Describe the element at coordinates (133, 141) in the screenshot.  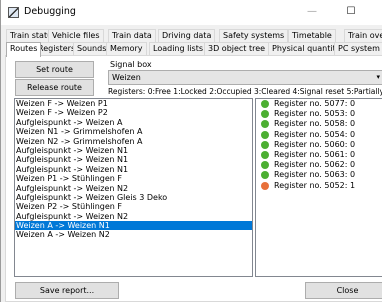
I see `route-item: Weizen N2 -> Grimmelshofen A` at that location.